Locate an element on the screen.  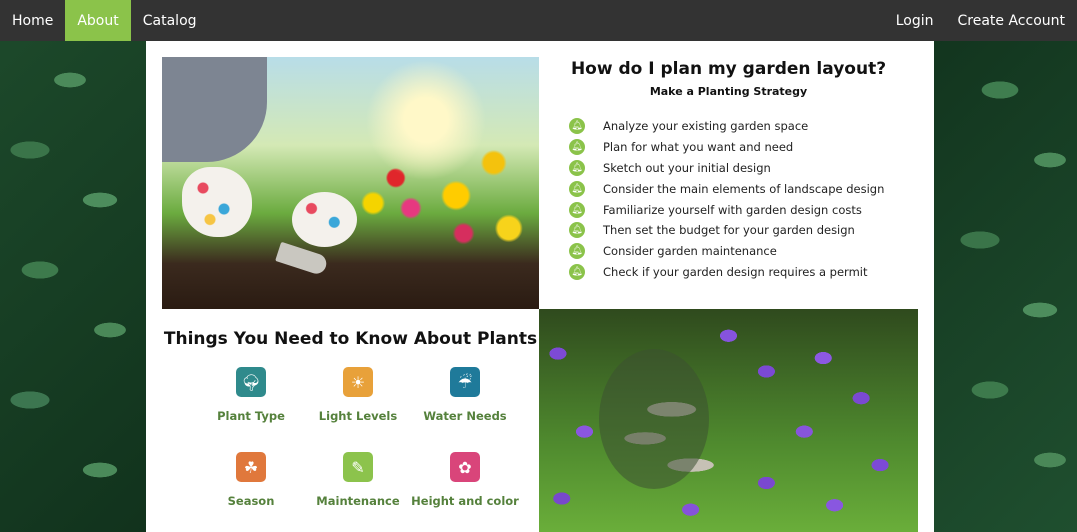
list-item: 🔔︎ Sketch out your initial design is located at coordinates (726, 168).